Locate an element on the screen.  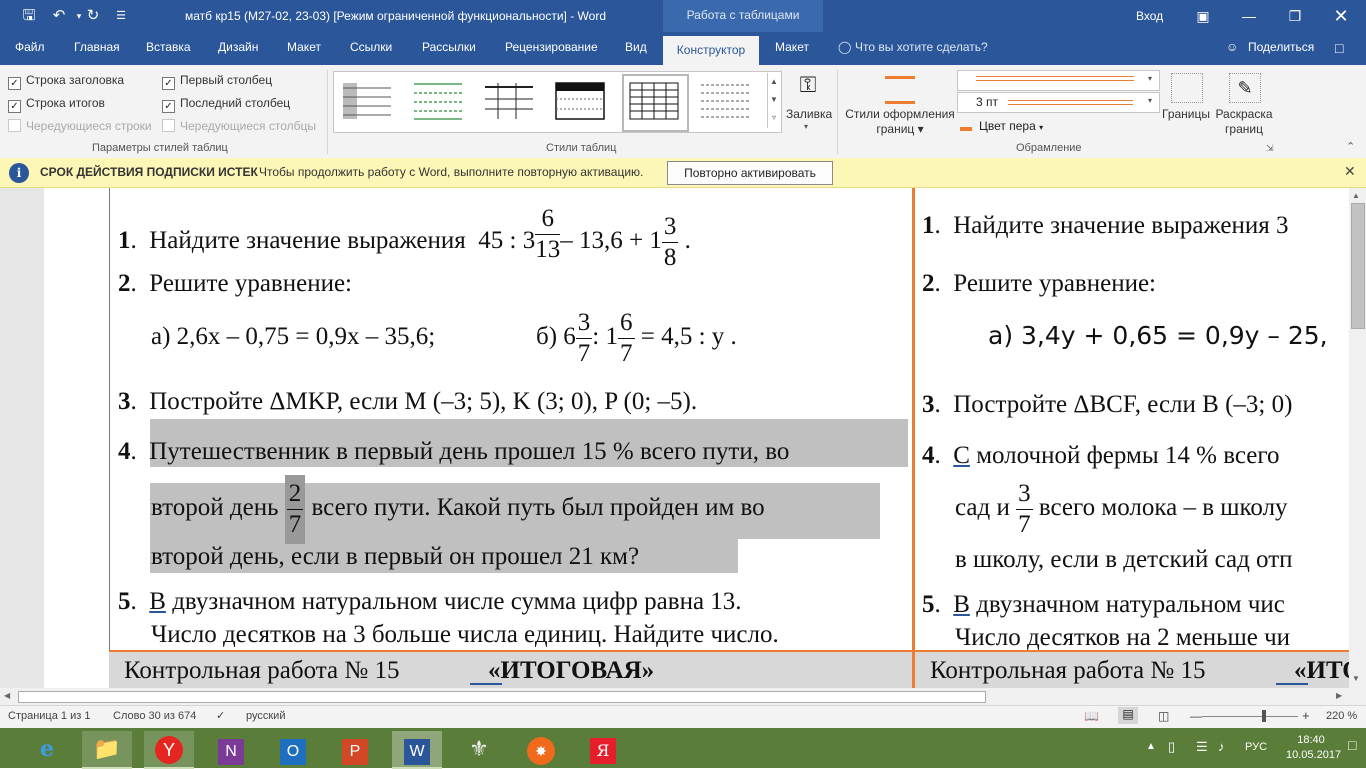
shading-icon: ⚿ is located at coordinates (808, 87).